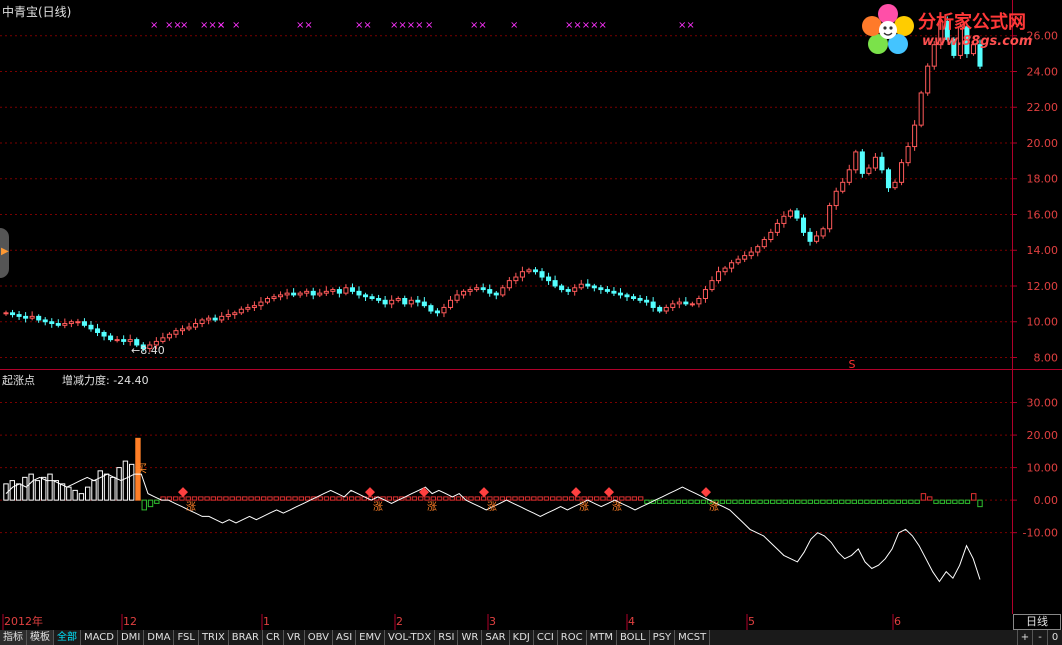  What do you see at coordinates (1054, 637) in the screenshot?
I see `reset-zoom-button: 0` at bounding box center [1054, 637].